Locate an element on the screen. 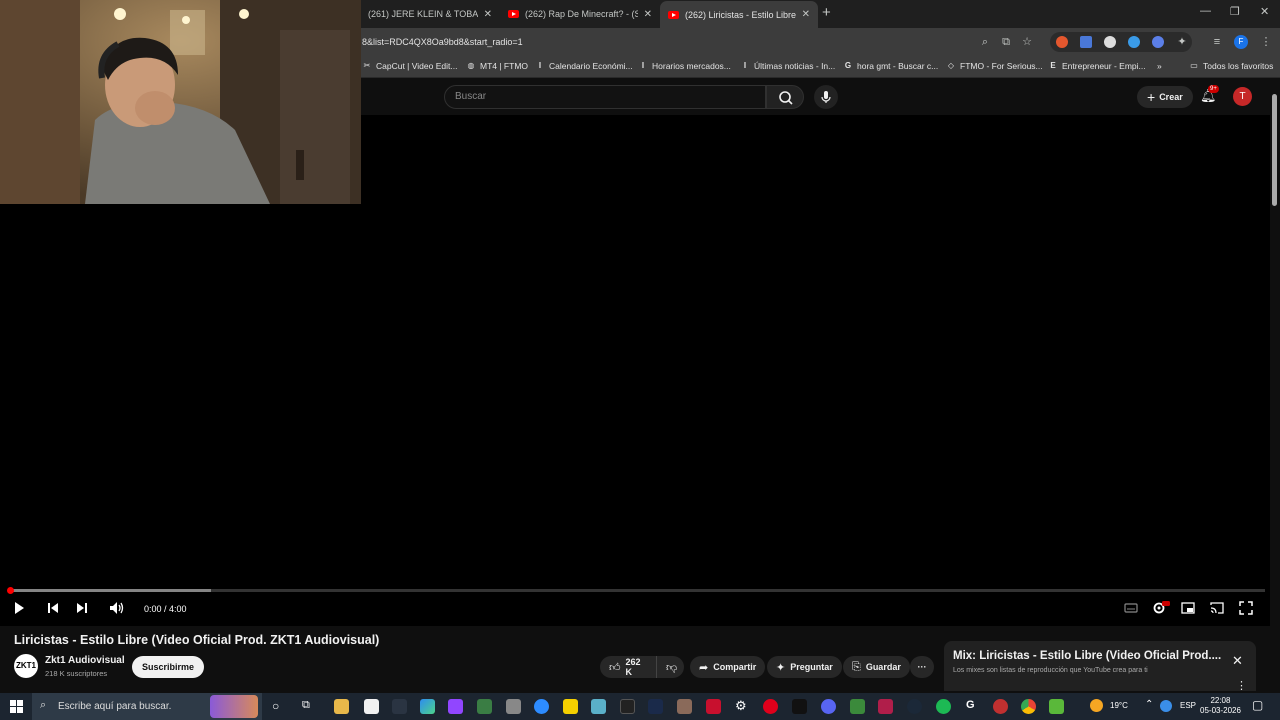  discord-icon is located at coordinates (828, 706).